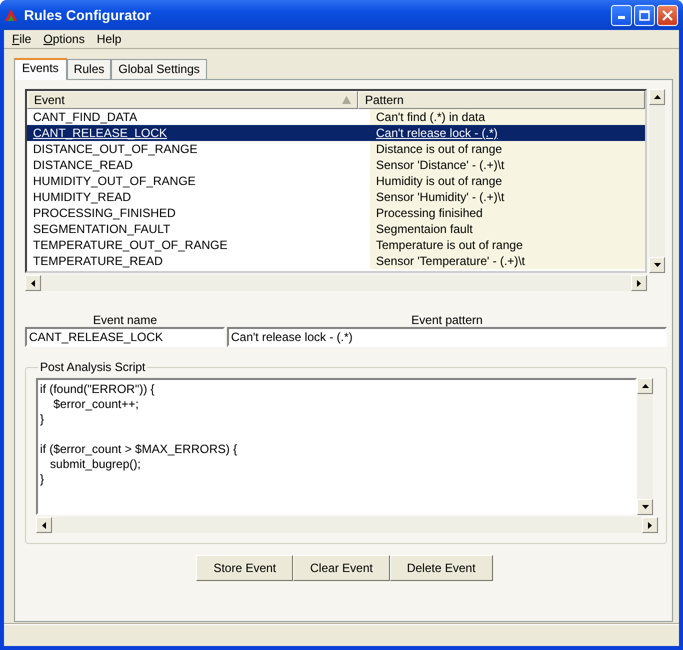 This screenshot has height=650, width=683. What do you see at coordinates (341, 568) in the screenshot?
I see `action-button: Clear Event` at bounding box center [341, 568].